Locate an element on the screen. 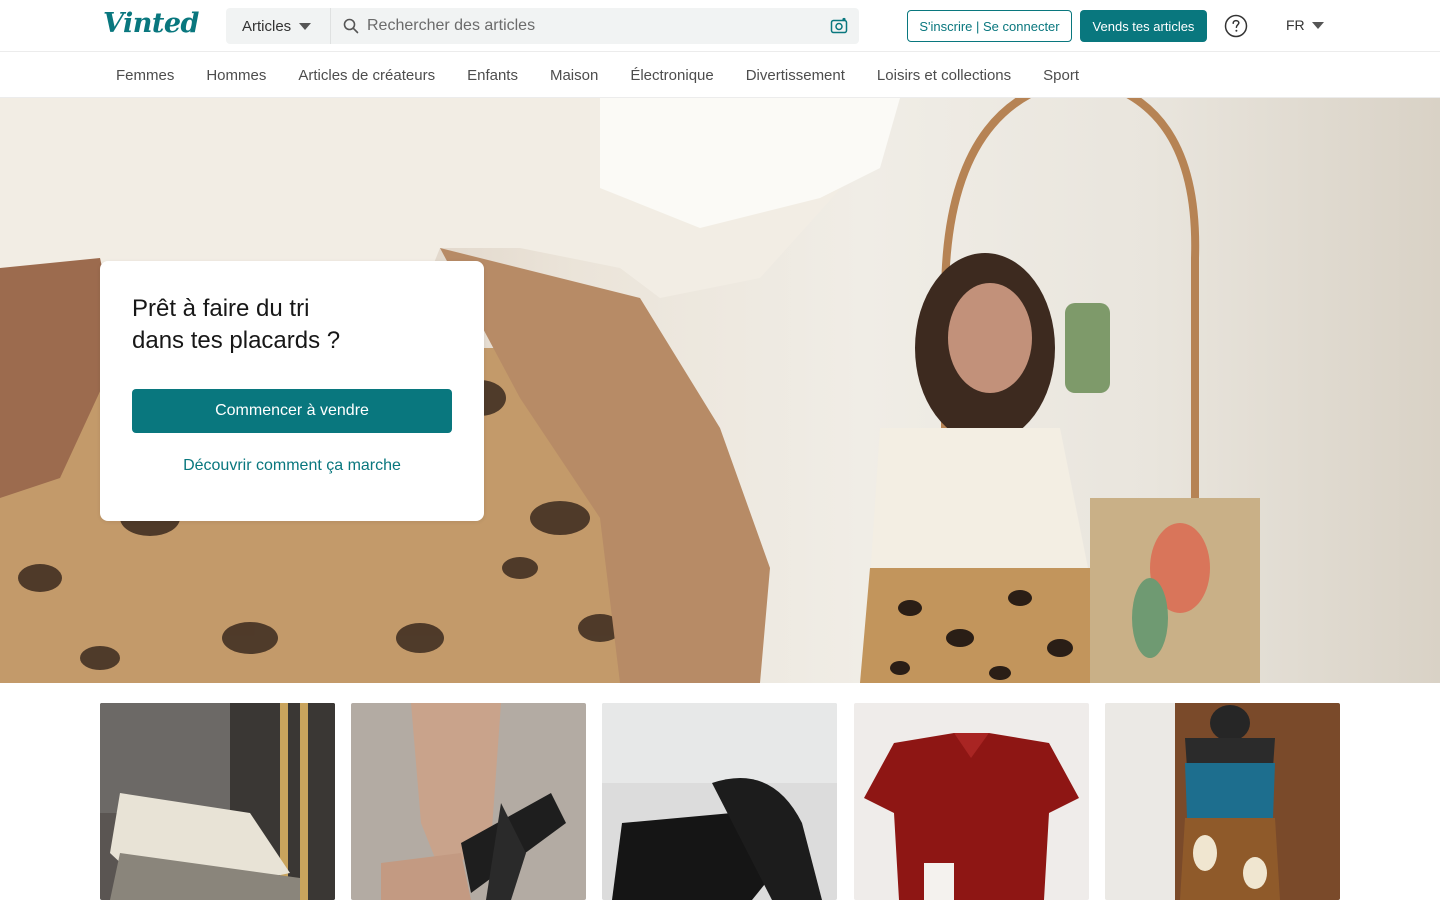  nav-item-electronique: Électronique is located at coordinates (671, 75).